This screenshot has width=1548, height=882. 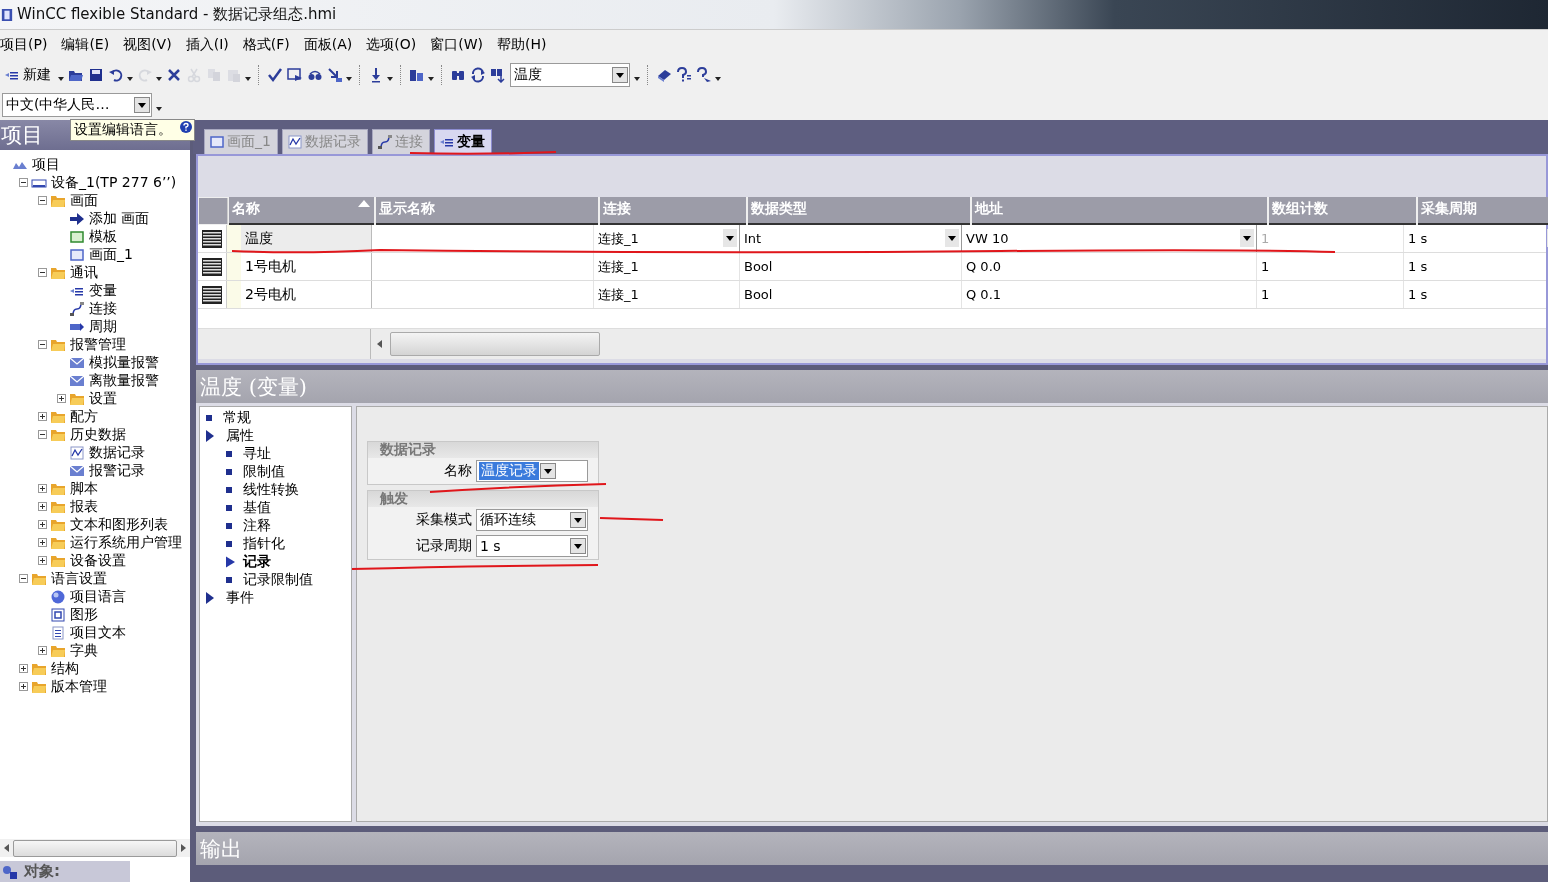 What do you see at coordinates (207, 45) in the screenshot?
I see `menu-item: 插入(I)` at bounding box center [207, 45].